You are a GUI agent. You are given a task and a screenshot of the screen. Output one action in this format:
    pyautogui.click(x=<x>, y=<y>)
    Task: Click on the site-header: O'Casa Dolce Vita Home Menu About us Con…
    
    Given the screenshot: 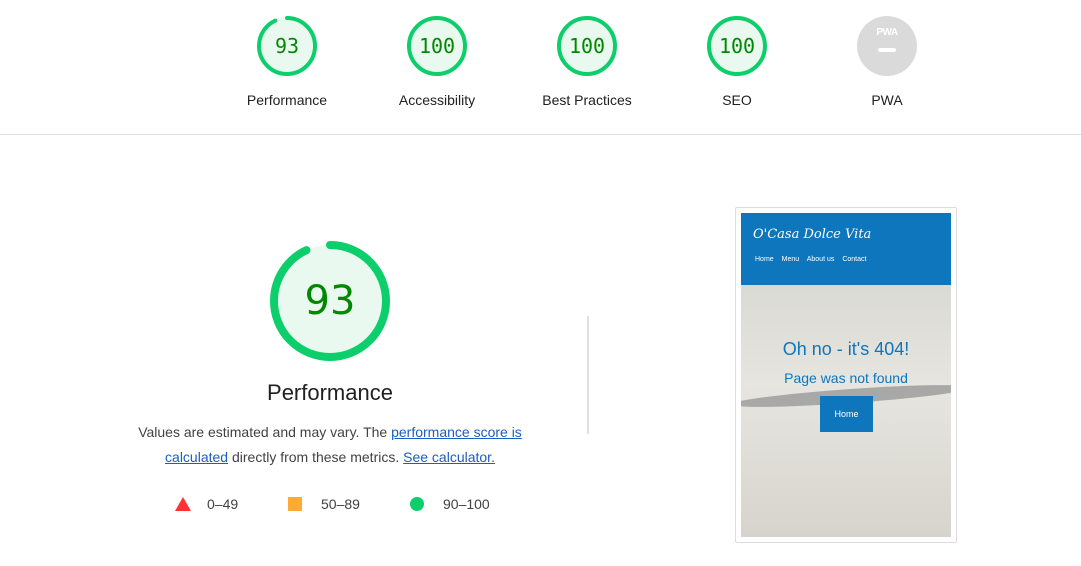 What is the action you would take?
    pyautogui.click(x=846, y=249)
    